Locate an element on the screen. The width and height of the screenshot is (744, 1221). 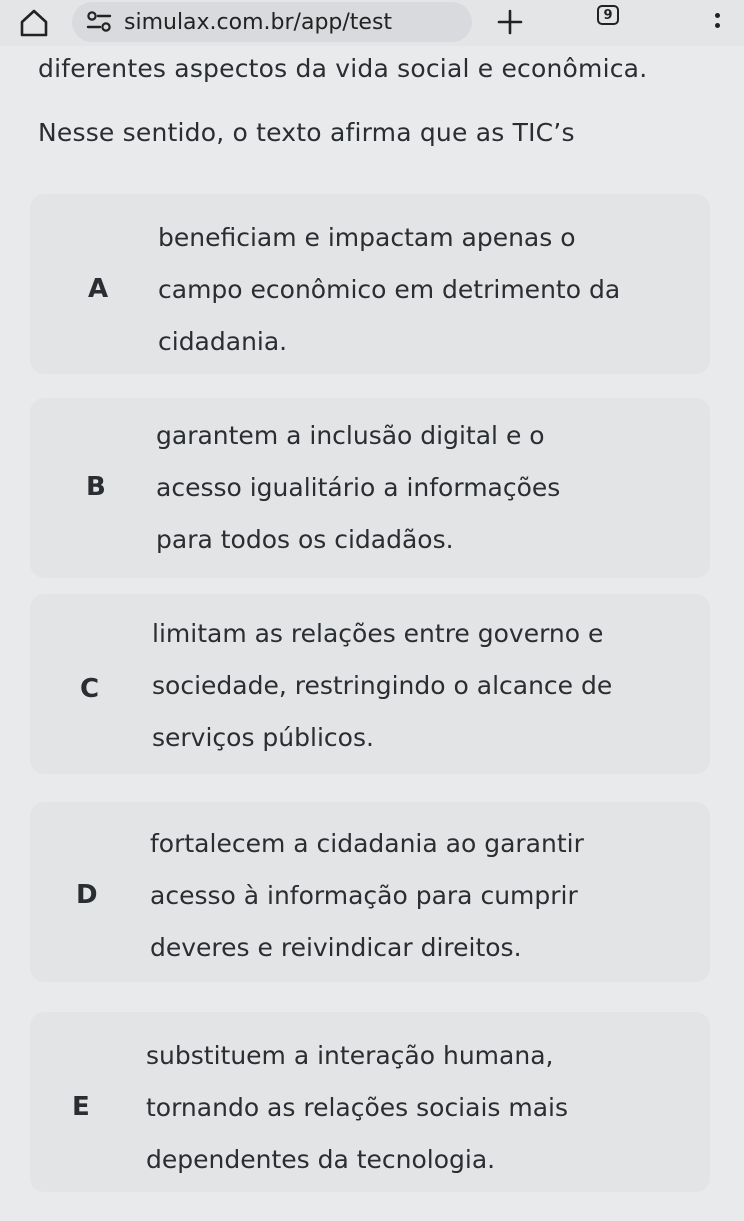
browser-toolbar: simulax.com.br/app/test 9 is located at coordinates (372, 23).